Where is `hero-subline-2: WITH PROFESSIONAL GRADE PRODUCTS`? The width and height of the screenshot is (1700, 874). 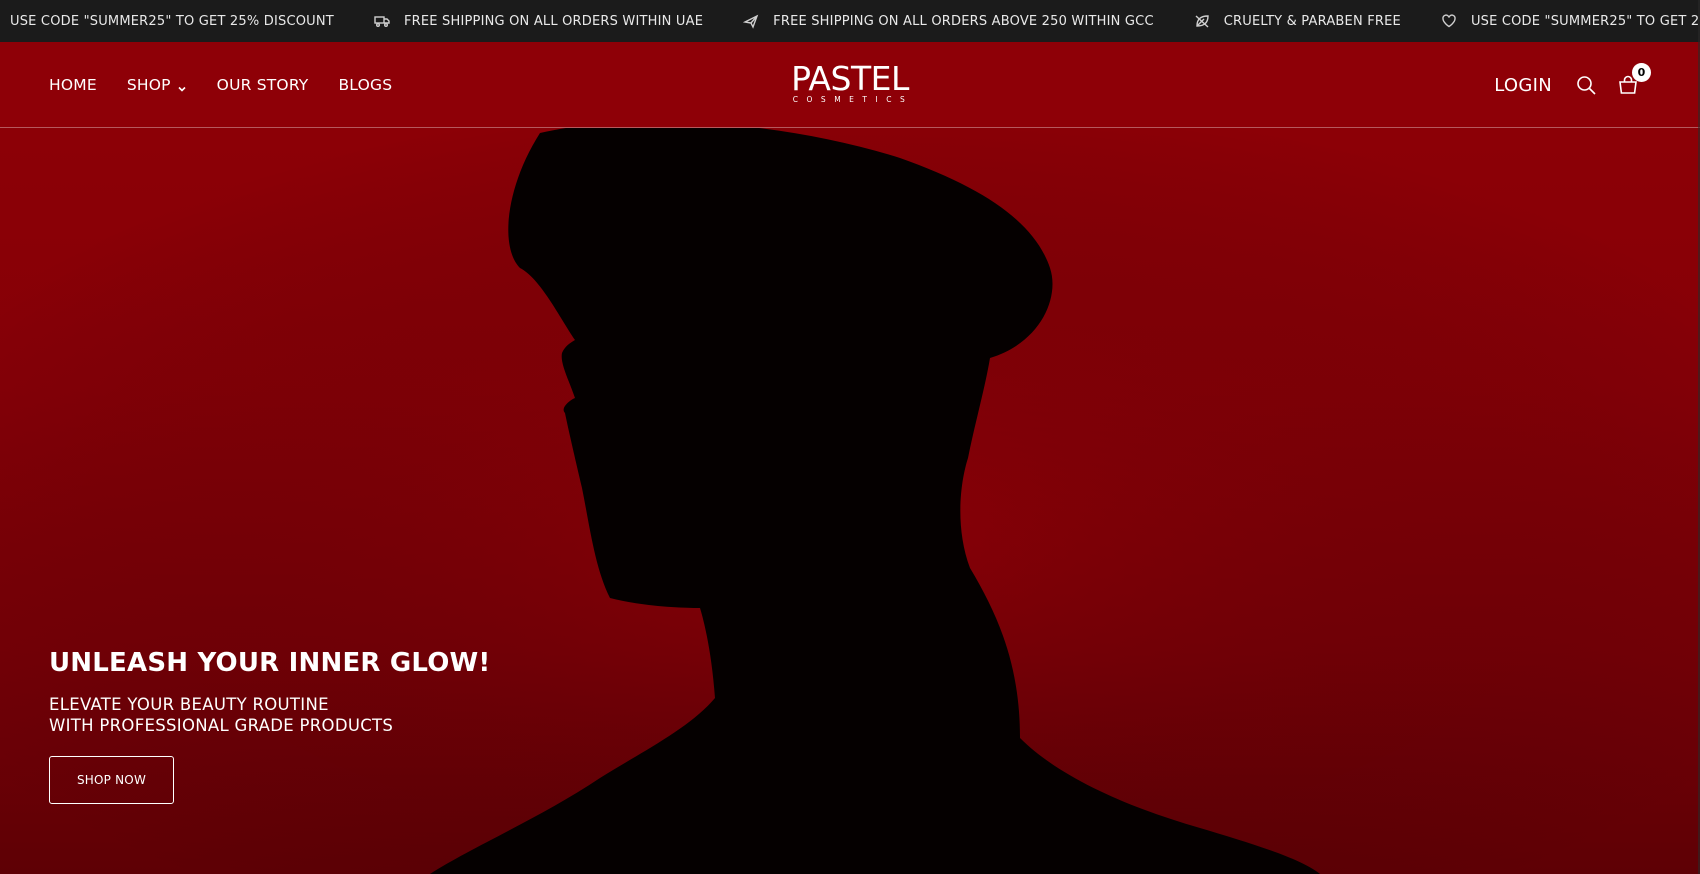
hero-subline-2: WITH PROFESSIONAL GRADE PRODUCTS is located at coordinates (221, 725).